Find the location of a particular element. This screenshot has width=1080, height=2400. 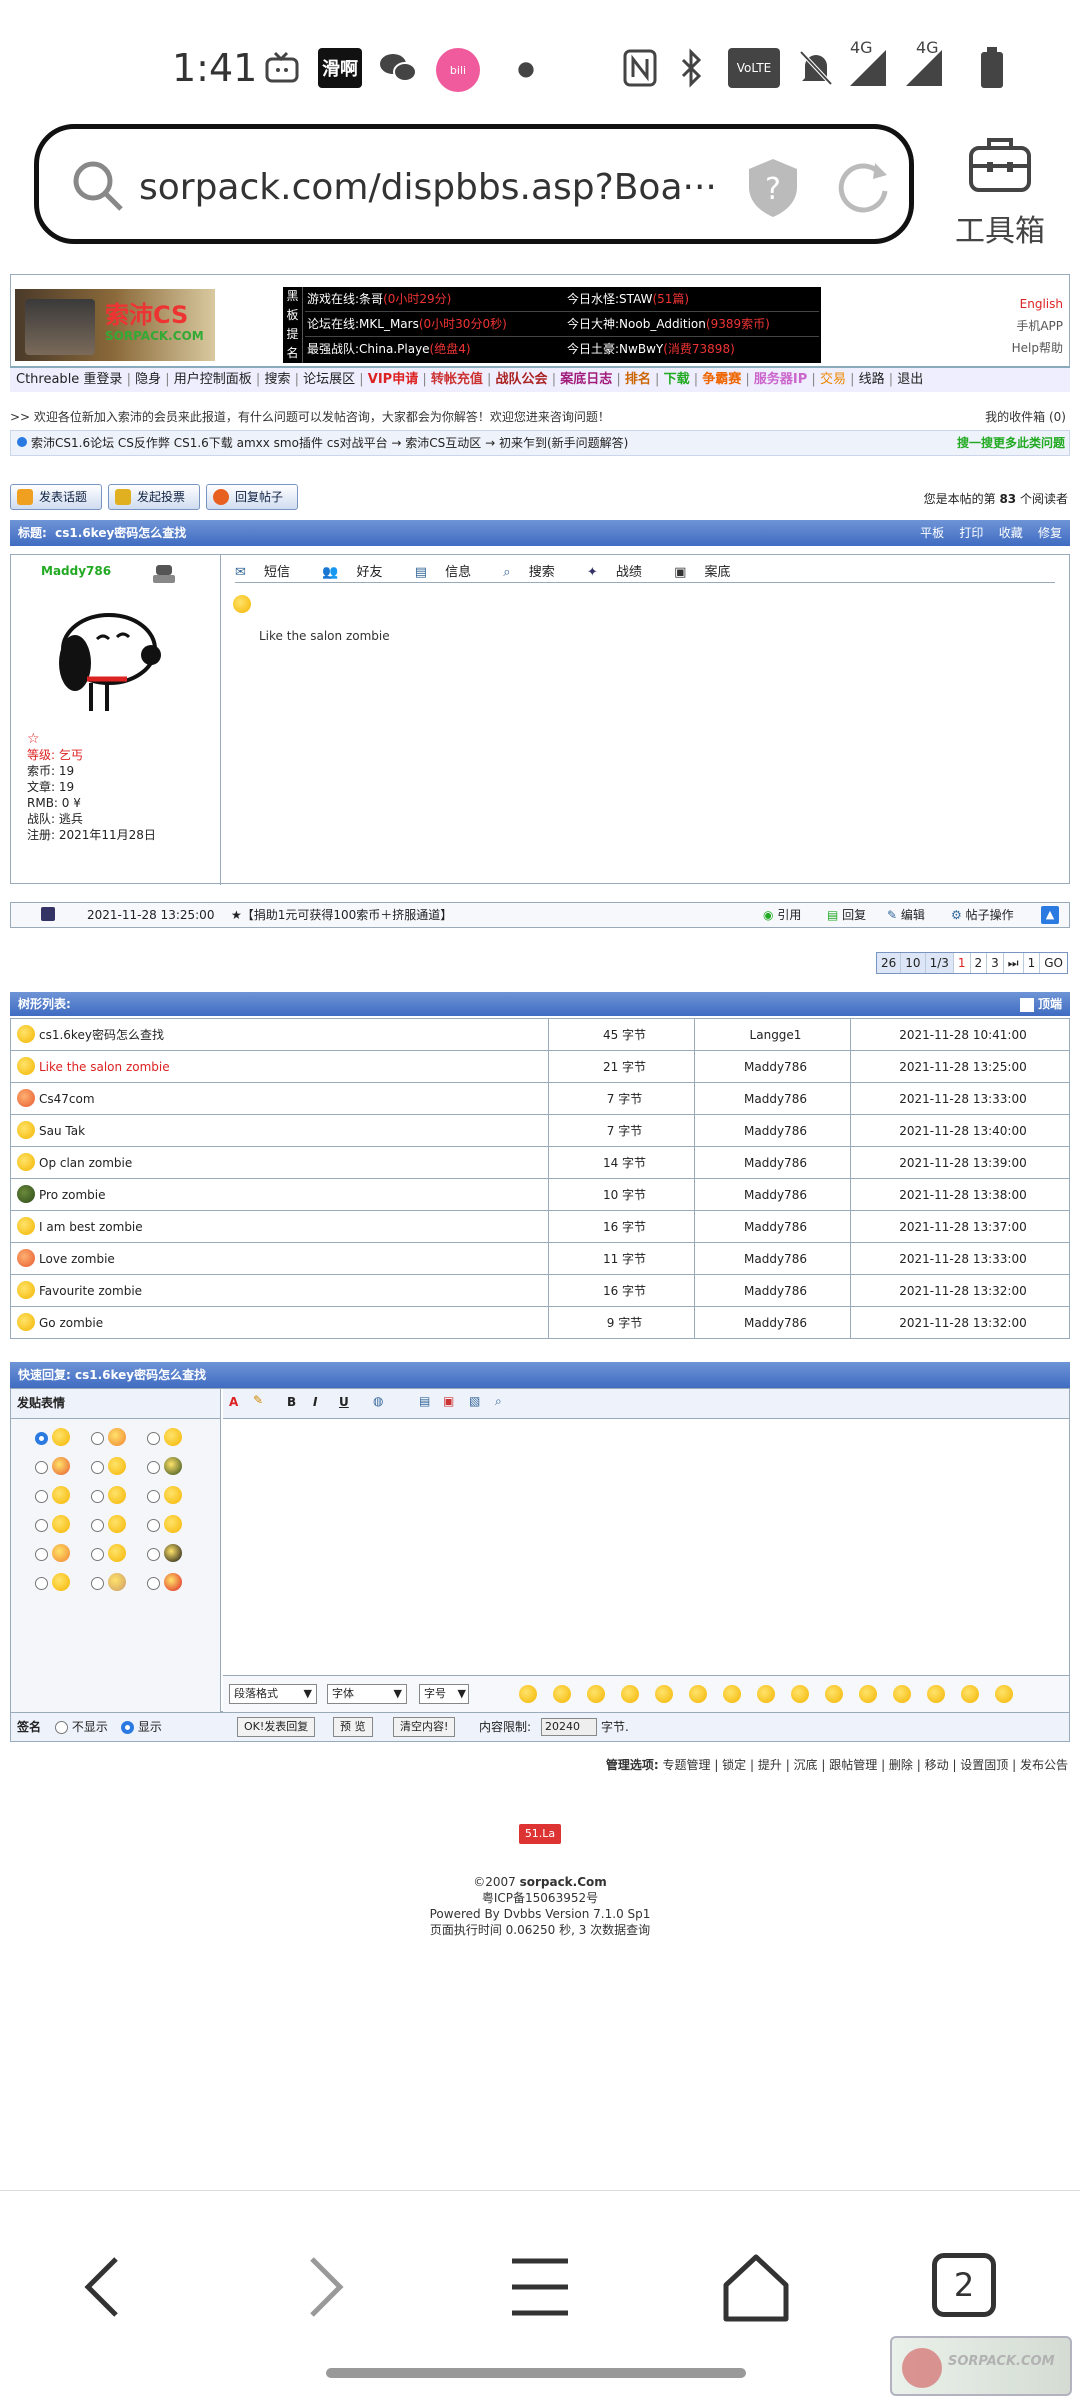

menu-item: 争霸赛 is located at coordinates (721, 379).